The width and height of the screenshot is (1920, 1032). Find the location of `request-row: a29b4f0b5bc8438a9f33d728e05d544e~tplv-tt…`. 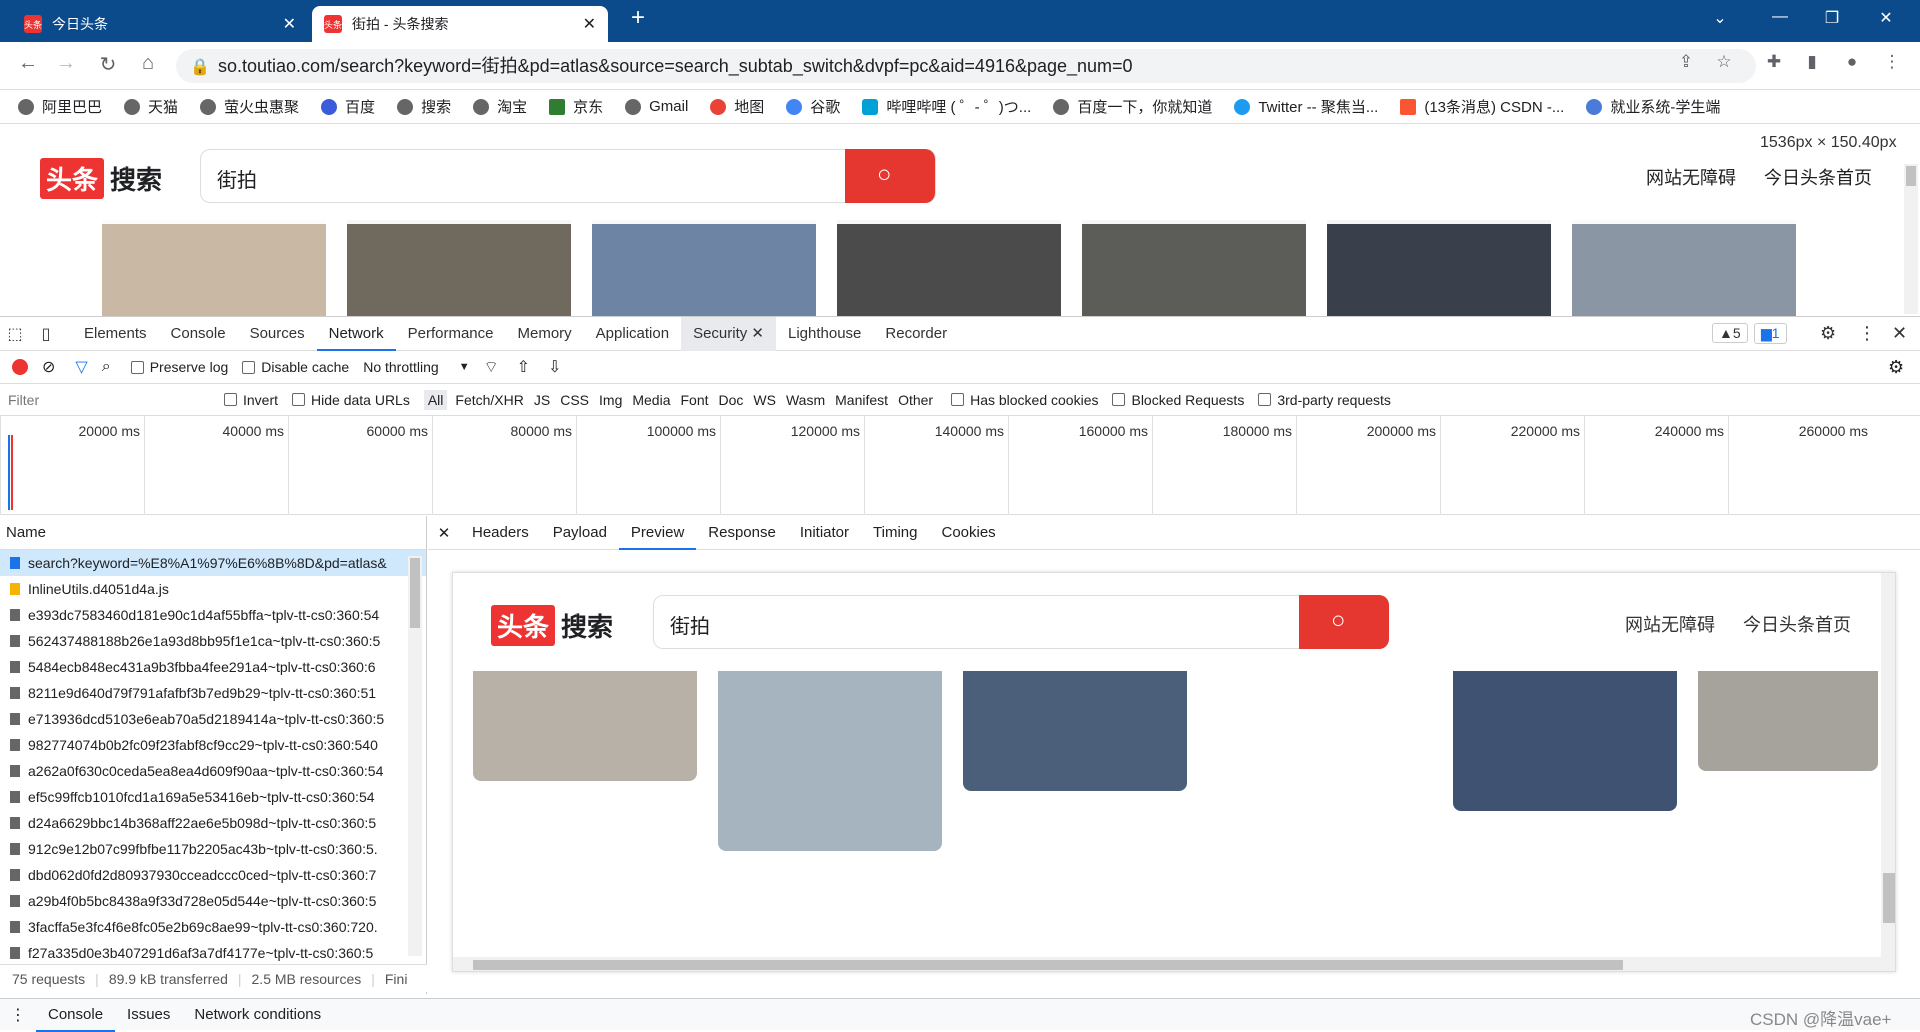

request-row: a29b4f0b5bc8438a9f33d728e05d544e~tplv-tt… is located at coordinates (213, 901).